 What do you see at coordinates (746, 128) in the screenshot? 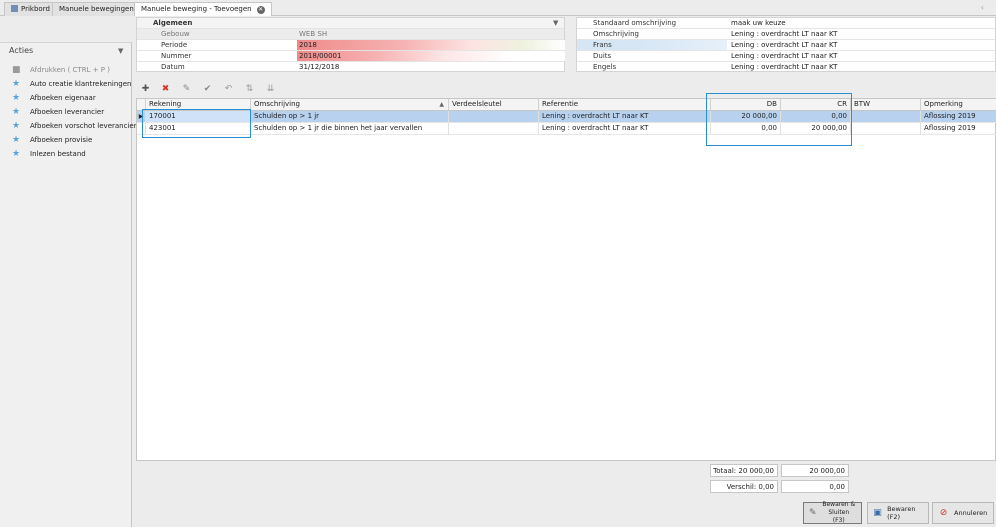
I see `cell-db: 0,00` at bounding box center [746, 128].